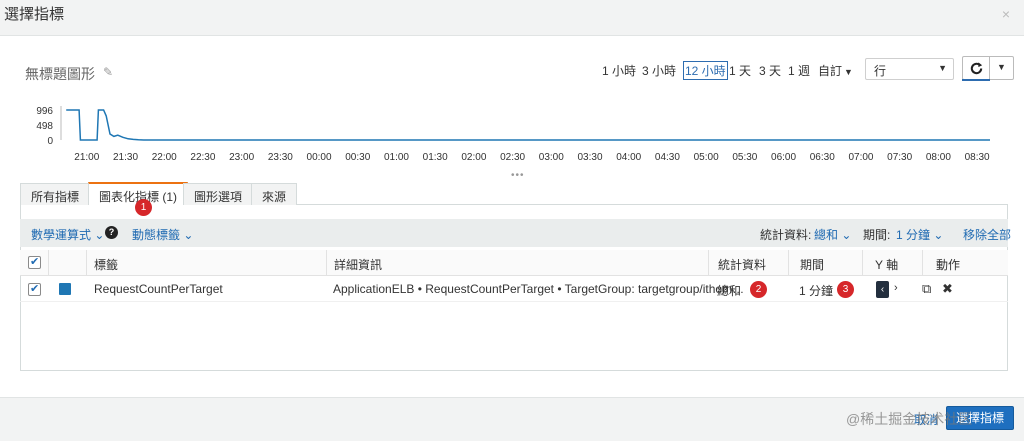  I want to click on refresh-button, so click(976, 68).